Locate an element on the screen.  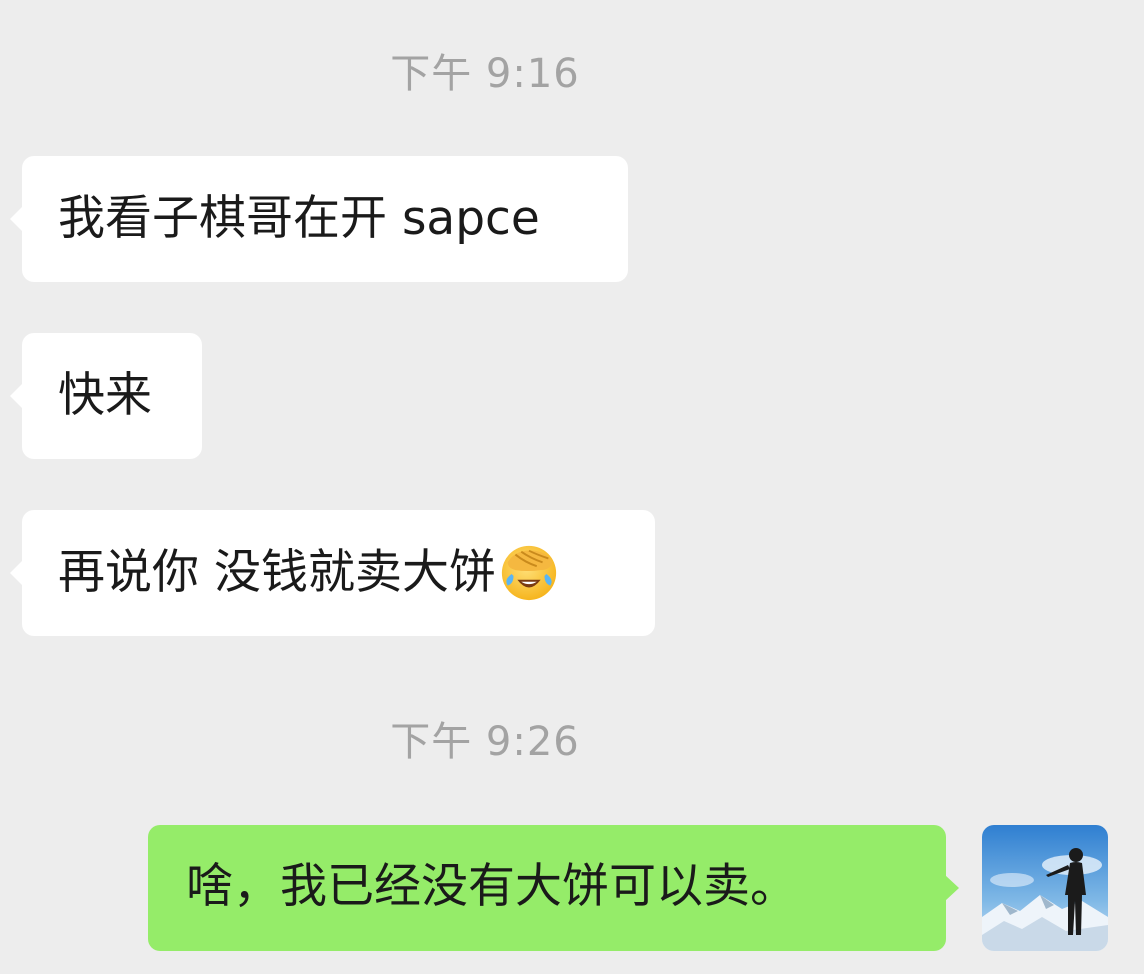
facepalm-laughing-icon is located at coordinates (529, 572).